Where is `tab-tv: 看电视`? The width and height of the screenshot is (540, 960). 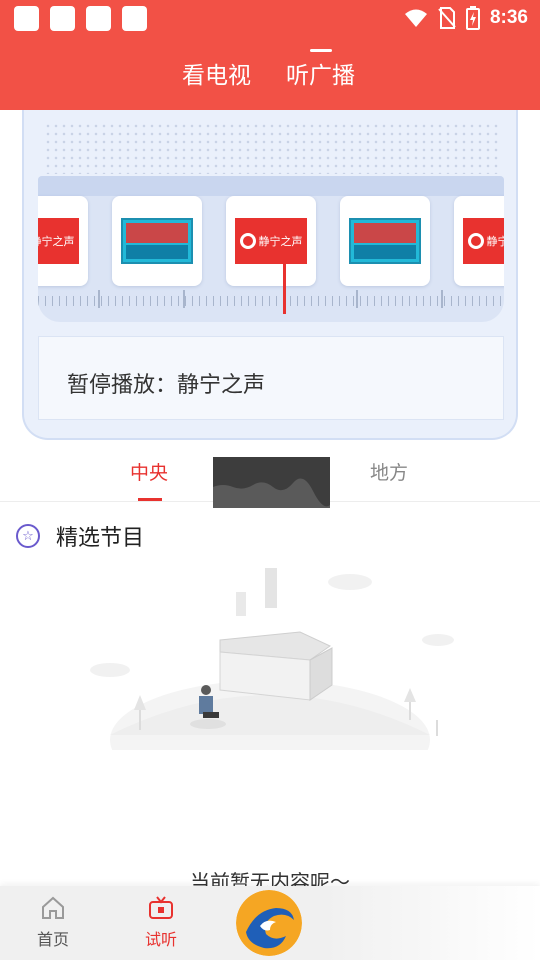 tab-tv: 看电视 is located at coordinates (216, 73).